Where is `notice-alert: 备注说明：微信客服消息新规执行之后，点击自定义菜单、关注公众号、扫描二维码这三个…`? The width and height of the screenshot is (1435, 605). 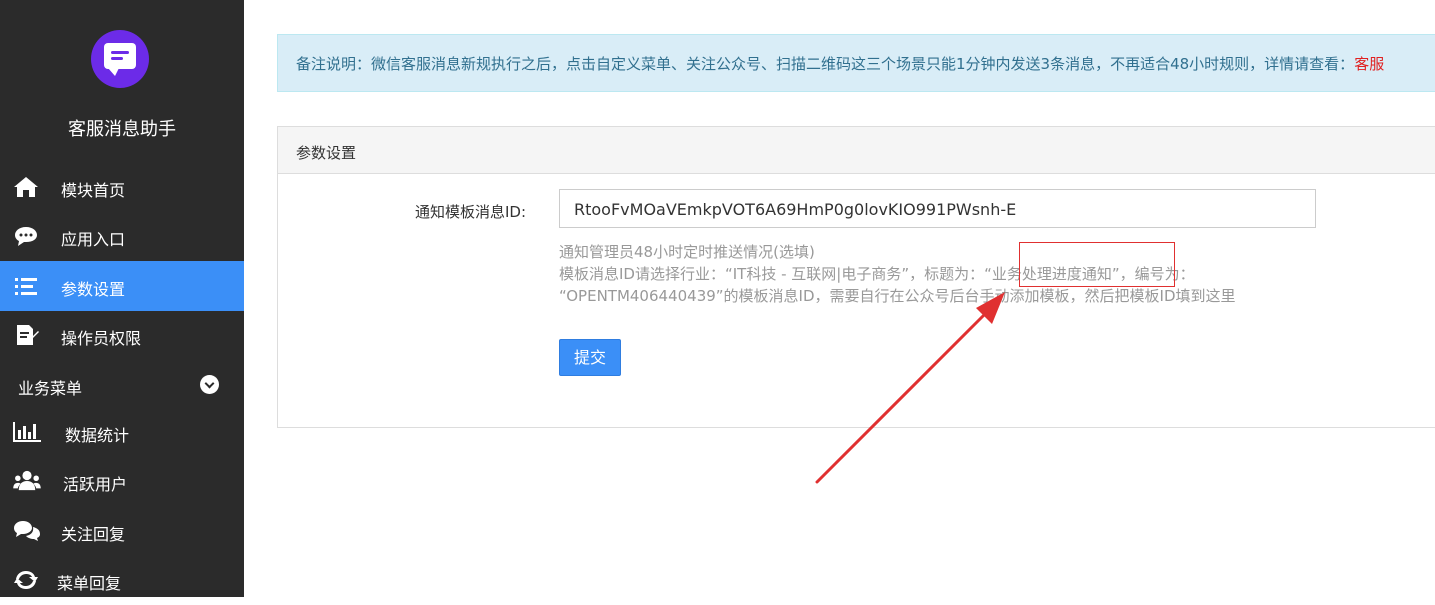 notice-alert: 备注说明：微信客服消息新规执行之后，点击自定义菜单、关注公众号、扫描二维码这三个… is located at coordinates (856, 63).